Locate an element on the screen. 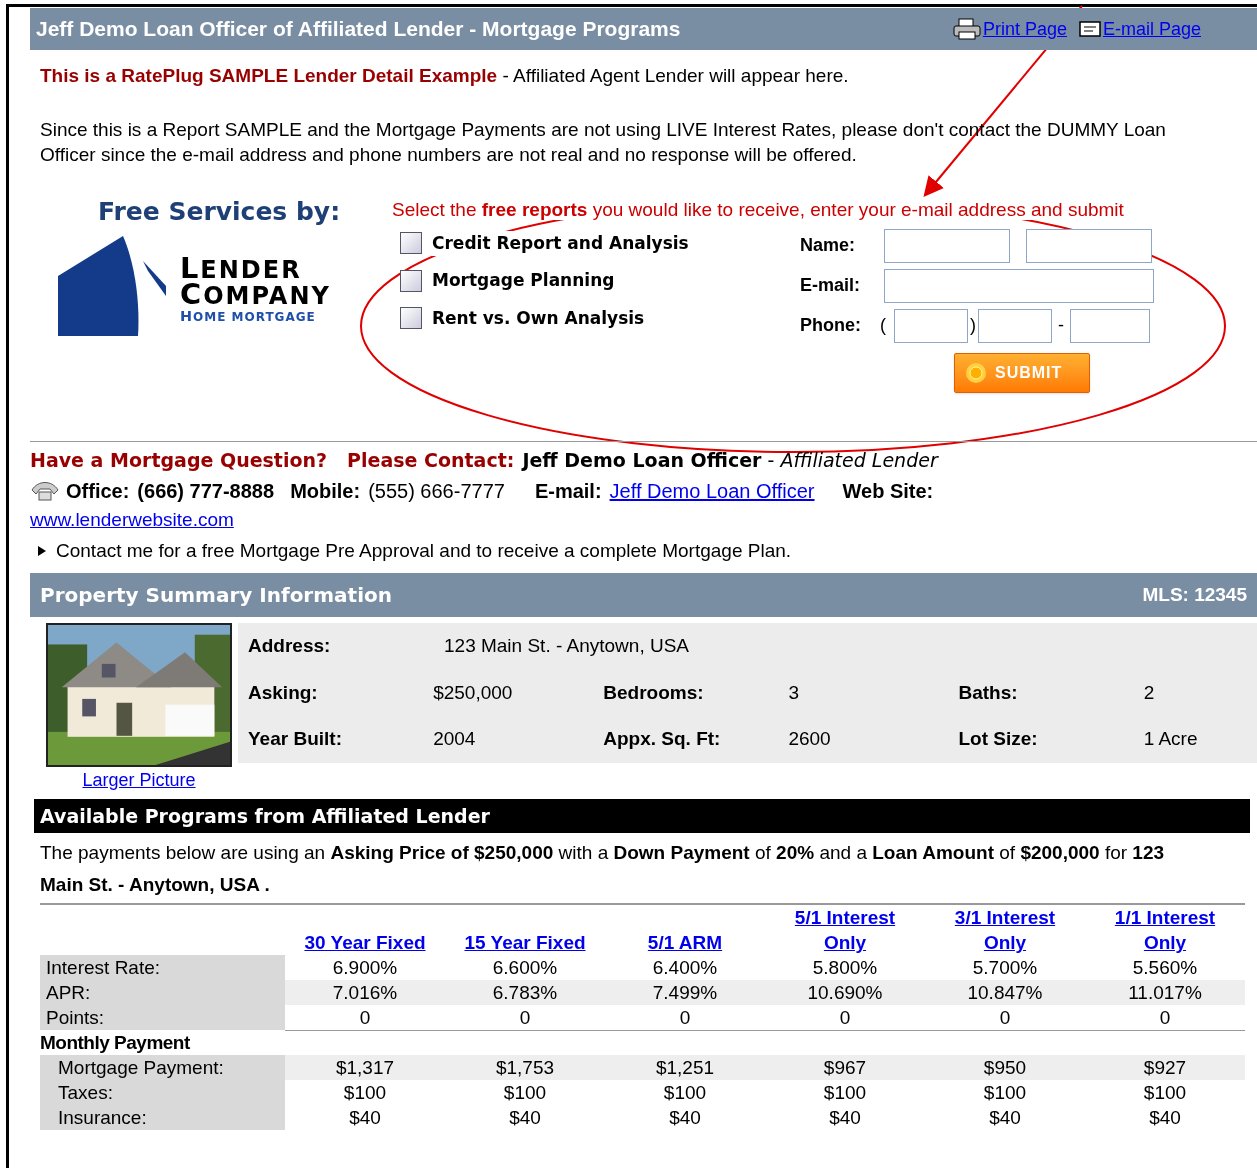  program-link: 1/1 Interest Only is located at coordinates (1165, 930).